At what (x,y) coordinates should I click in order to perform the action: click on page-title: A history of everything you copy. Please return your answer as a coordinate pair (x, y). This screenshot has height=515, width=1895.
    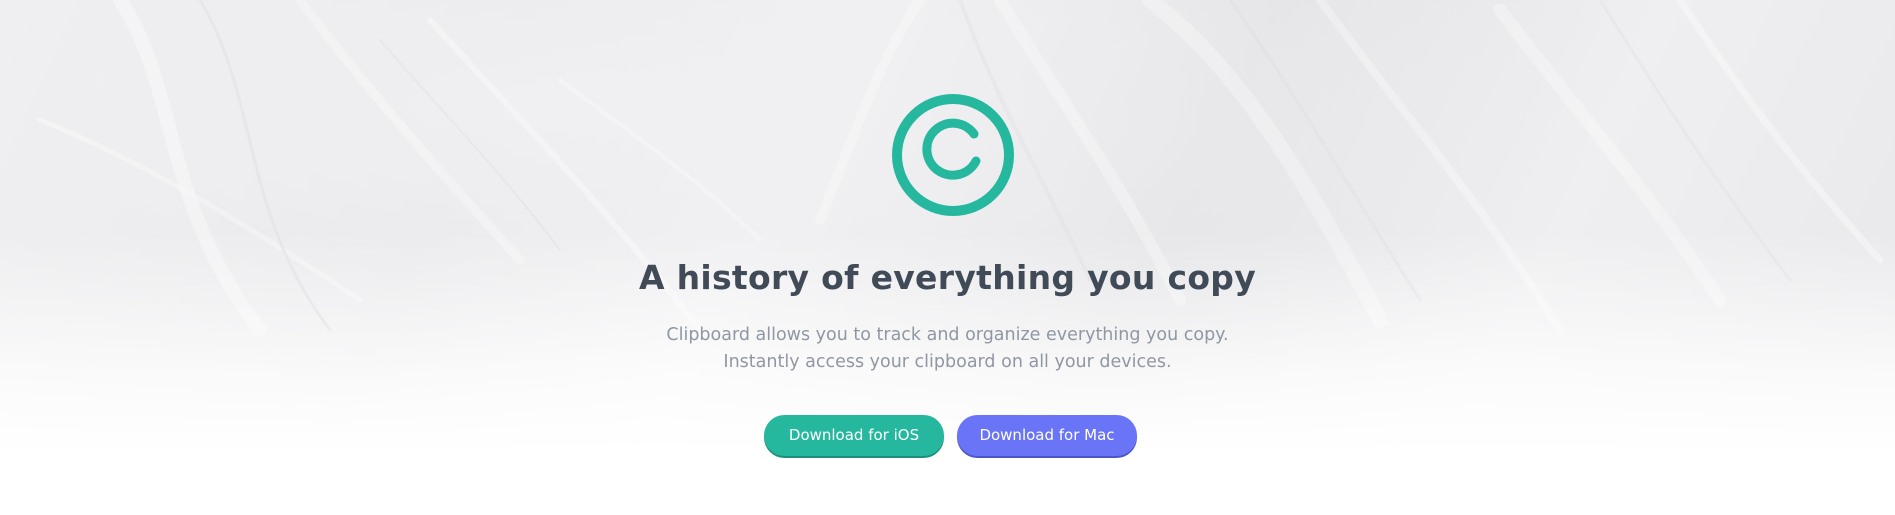
    Looking at the image, I should click on (947, 277).